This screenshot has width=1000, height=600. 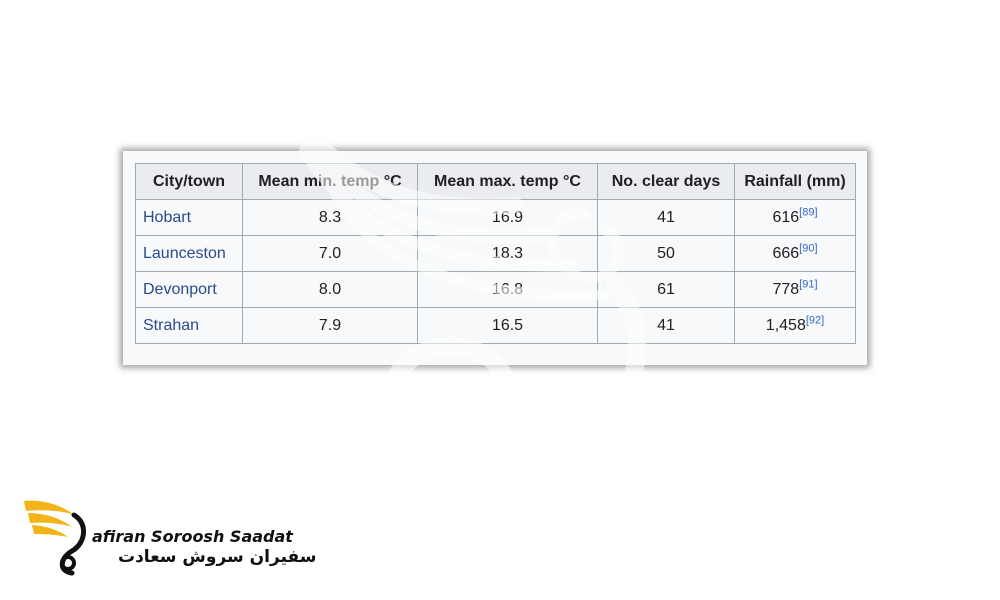 What do you see at coordinates (808, 248) in the screenshot?
I see `reference-link: [90]` at bounding box center [808, 248].